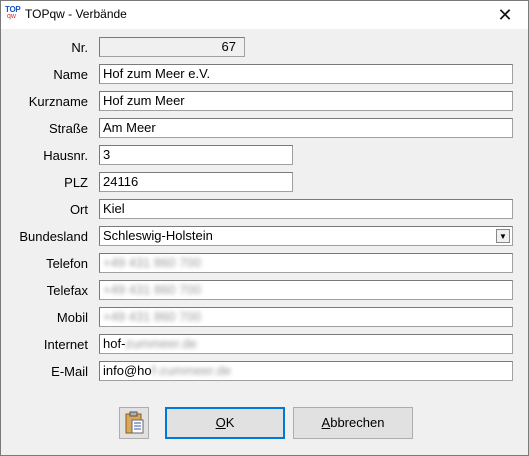 Image resolution: width=529 pixels, height=456 pixels. What do you see at coordinates (306, 128) in the screenshot?
I see `strasse-field: Am Meer` at bounding box center [306, 128].